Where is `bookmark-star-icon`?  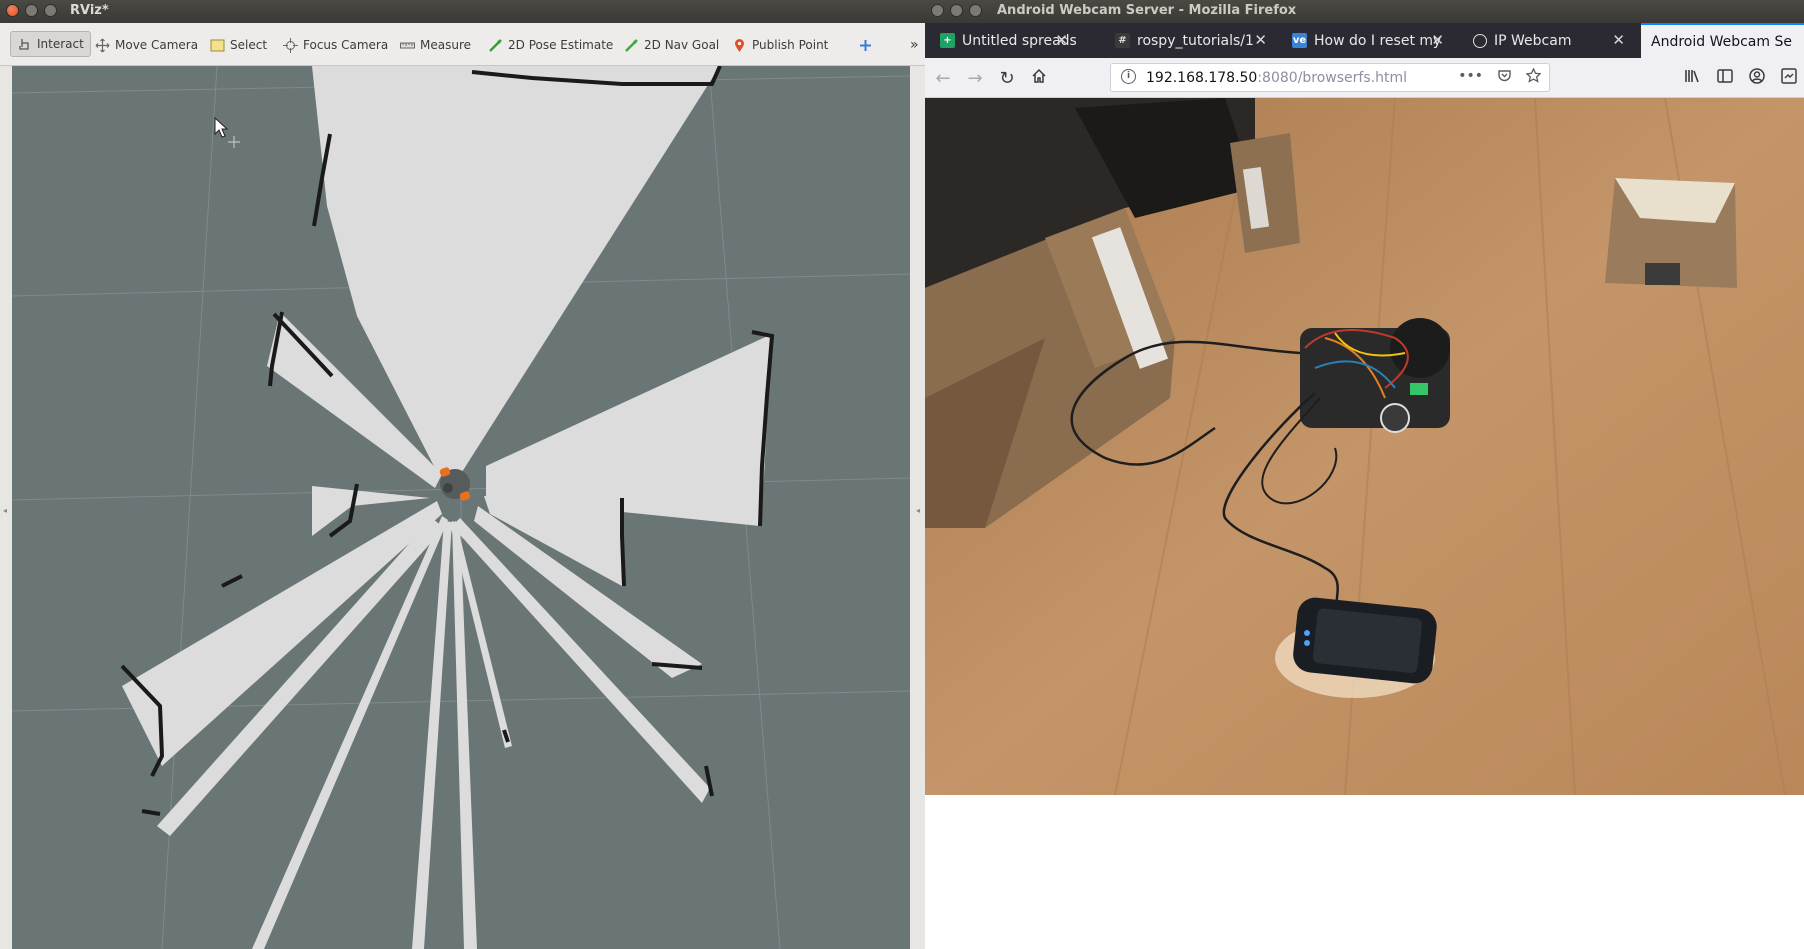
bookmark-star-icon is located at coordinates (1533, 77).